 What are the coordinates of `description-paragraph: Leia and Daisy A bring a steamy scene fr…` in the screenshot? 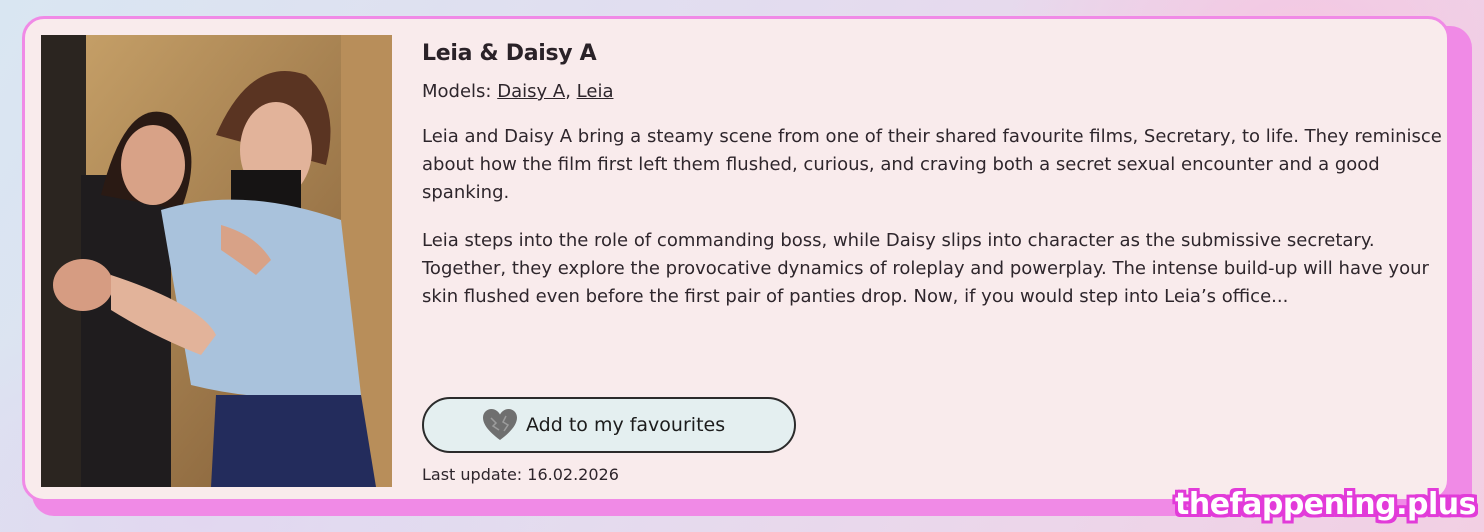 It's located at (932, 164).